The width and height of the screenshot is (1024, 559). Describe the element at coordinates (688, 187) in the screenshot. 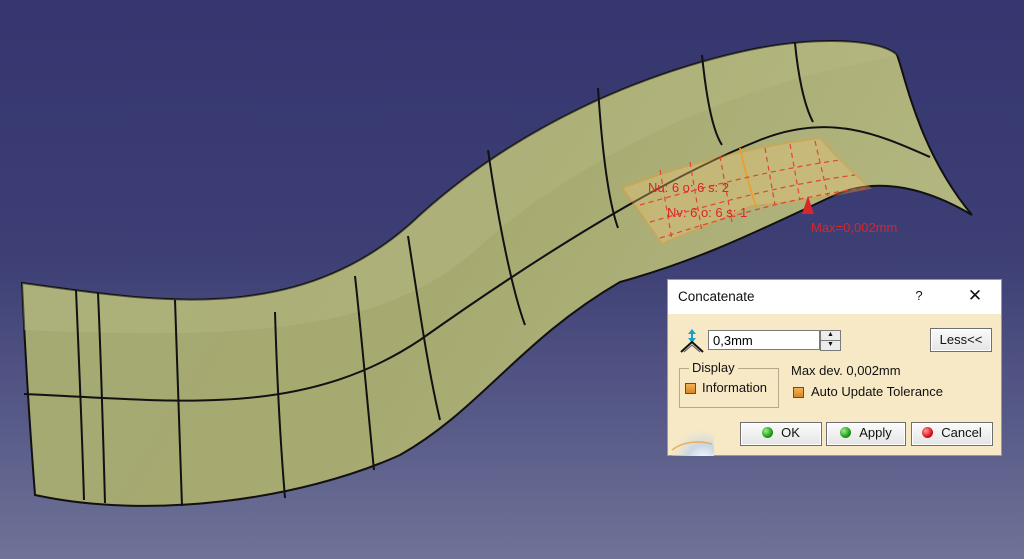

I see `annotation-nu: Nu: 6 o: 6 s: 2` at that location.